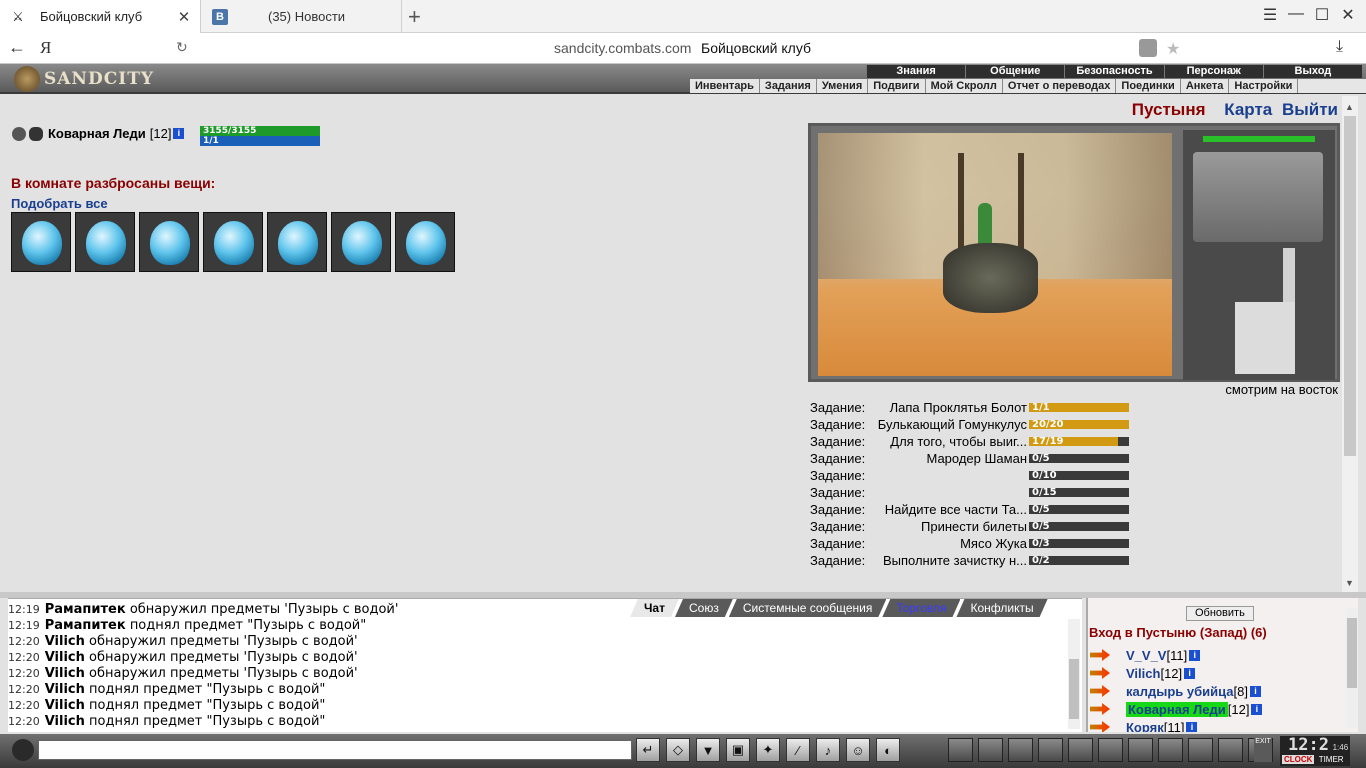  What do you see at coordinates (1140, 750) in the screenshot?
I see `portrait-icon` at bounding box center [1140, 750].